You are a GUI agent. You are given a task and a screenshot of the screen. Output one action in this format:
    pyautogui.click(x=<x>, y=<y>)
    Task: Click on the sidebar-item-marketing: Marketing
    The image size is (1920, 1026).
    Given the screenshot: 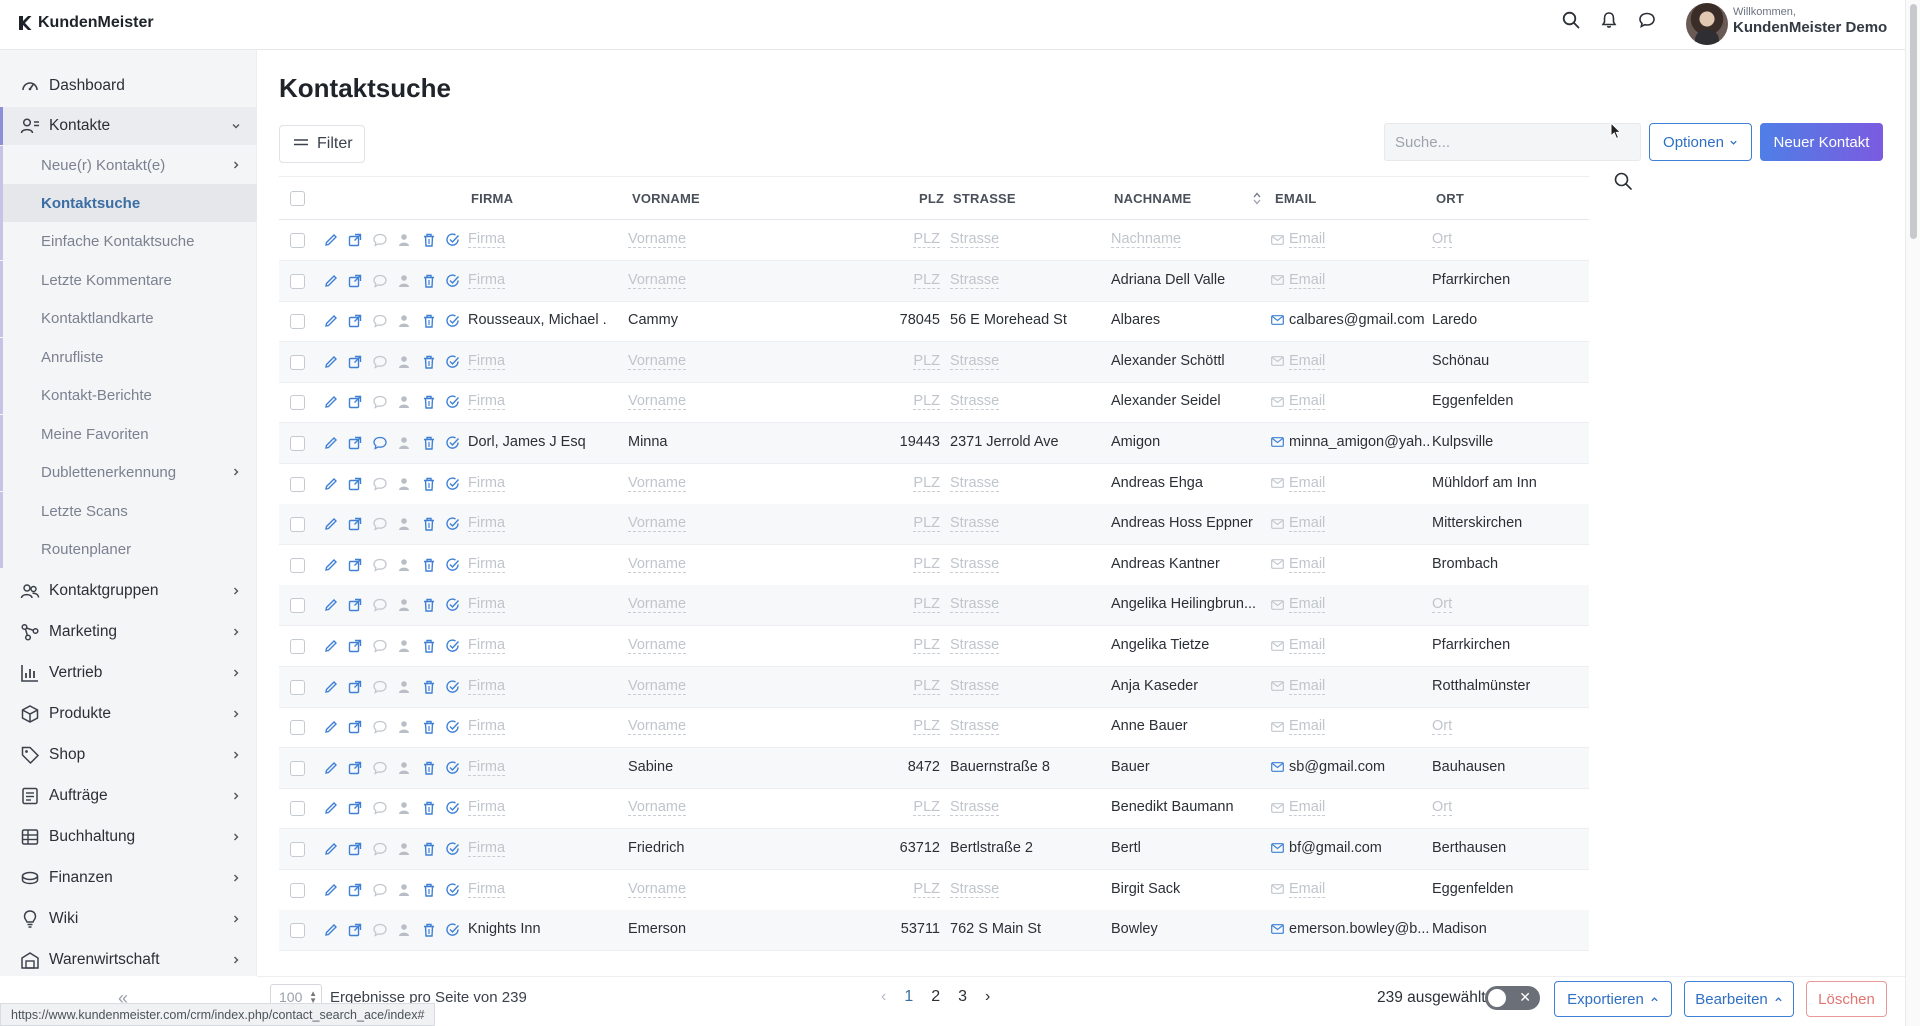 What is the action you would take?
    pyautogui.click(x=128, y=632)
    